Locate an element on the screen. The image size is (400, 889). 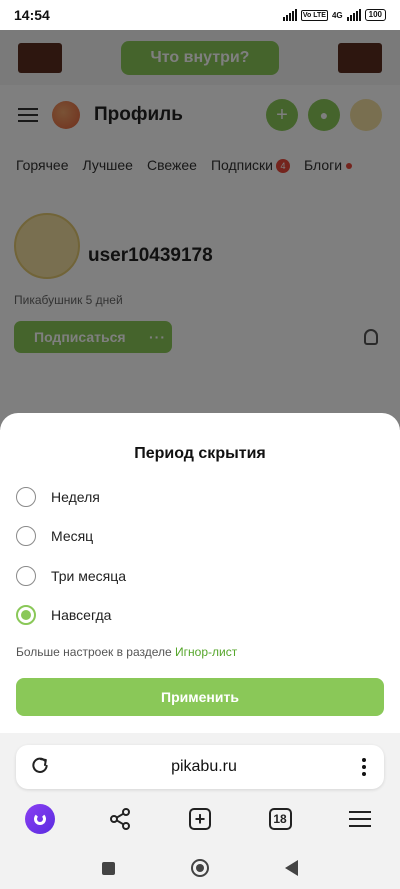
alice-icon is located at coordinates (40, 819).